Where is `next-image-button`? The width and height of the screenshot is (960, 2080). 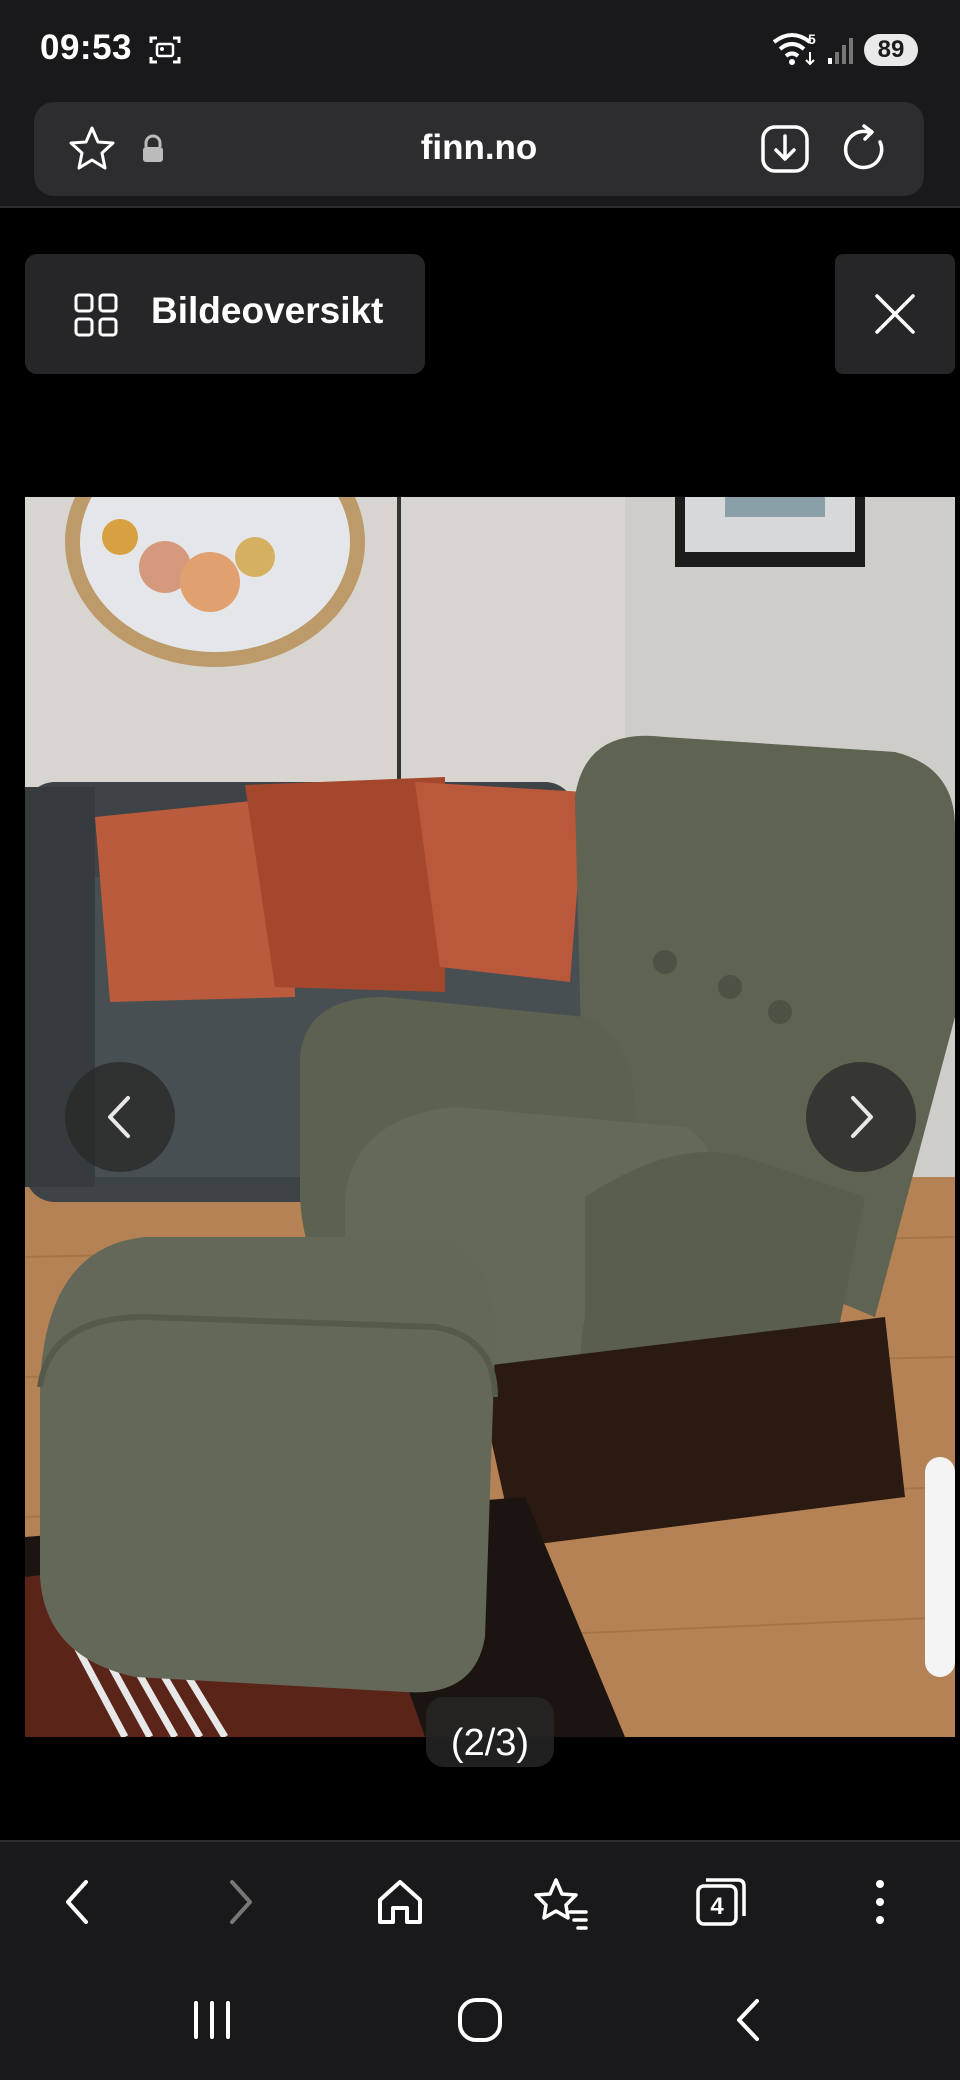
next-image-button is located at coordinates (861, 1117).